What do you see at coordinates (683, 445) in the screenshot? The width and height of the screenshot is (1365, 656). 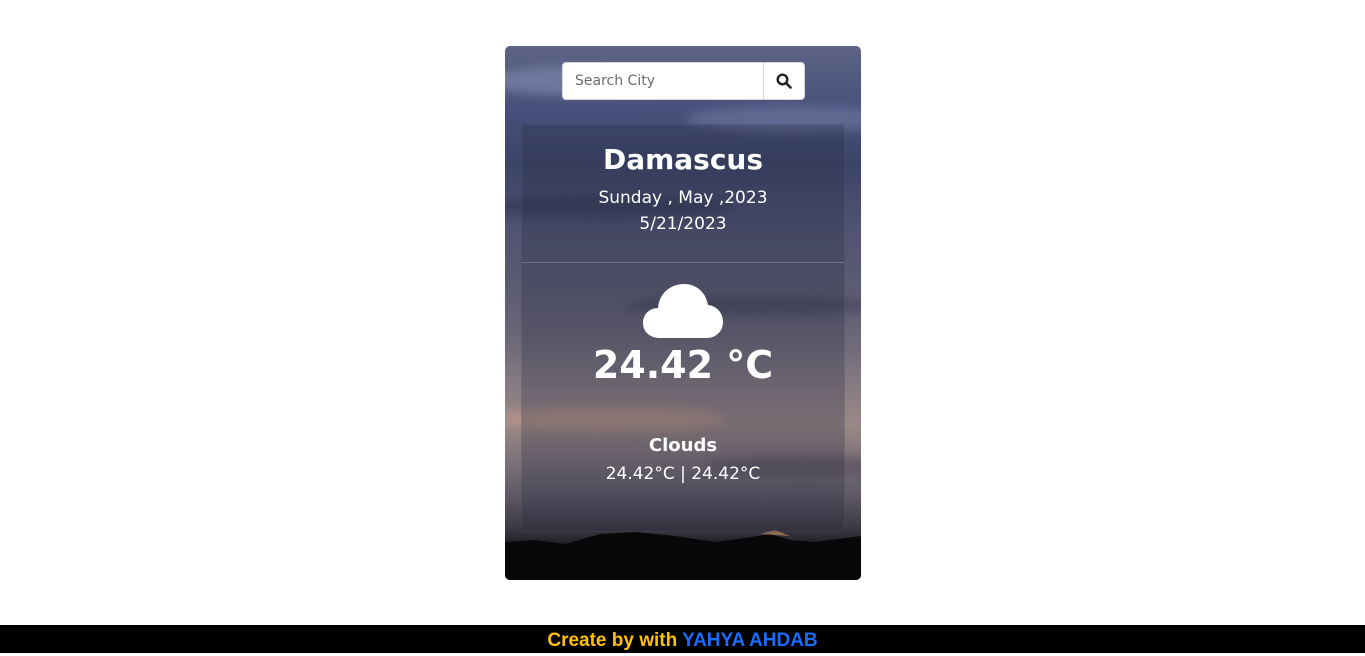 I see `condition-label: Clouds` at bounding box center [683, 445].